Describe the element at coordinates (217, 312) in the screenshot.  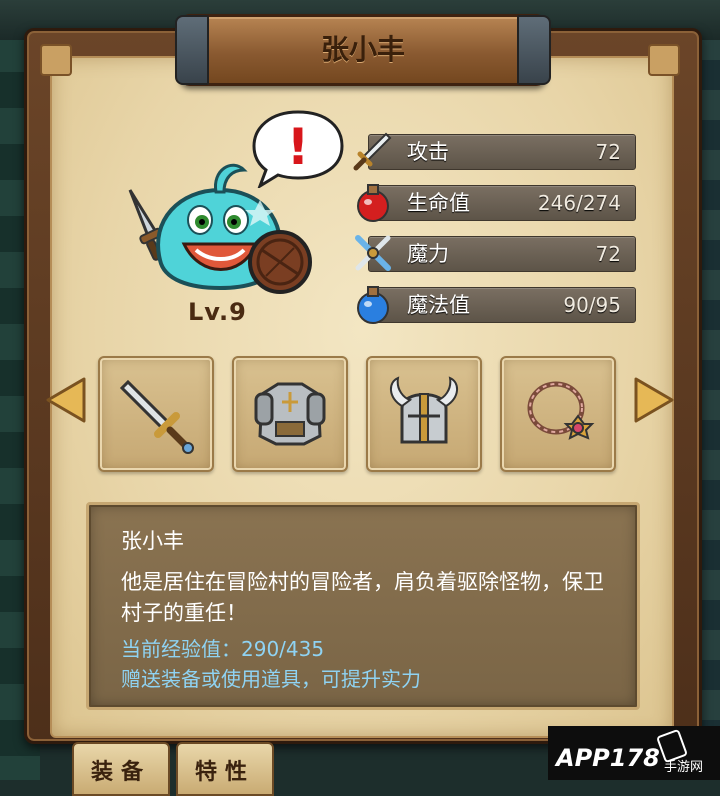
I see `level-label: Lv.9` at that location.